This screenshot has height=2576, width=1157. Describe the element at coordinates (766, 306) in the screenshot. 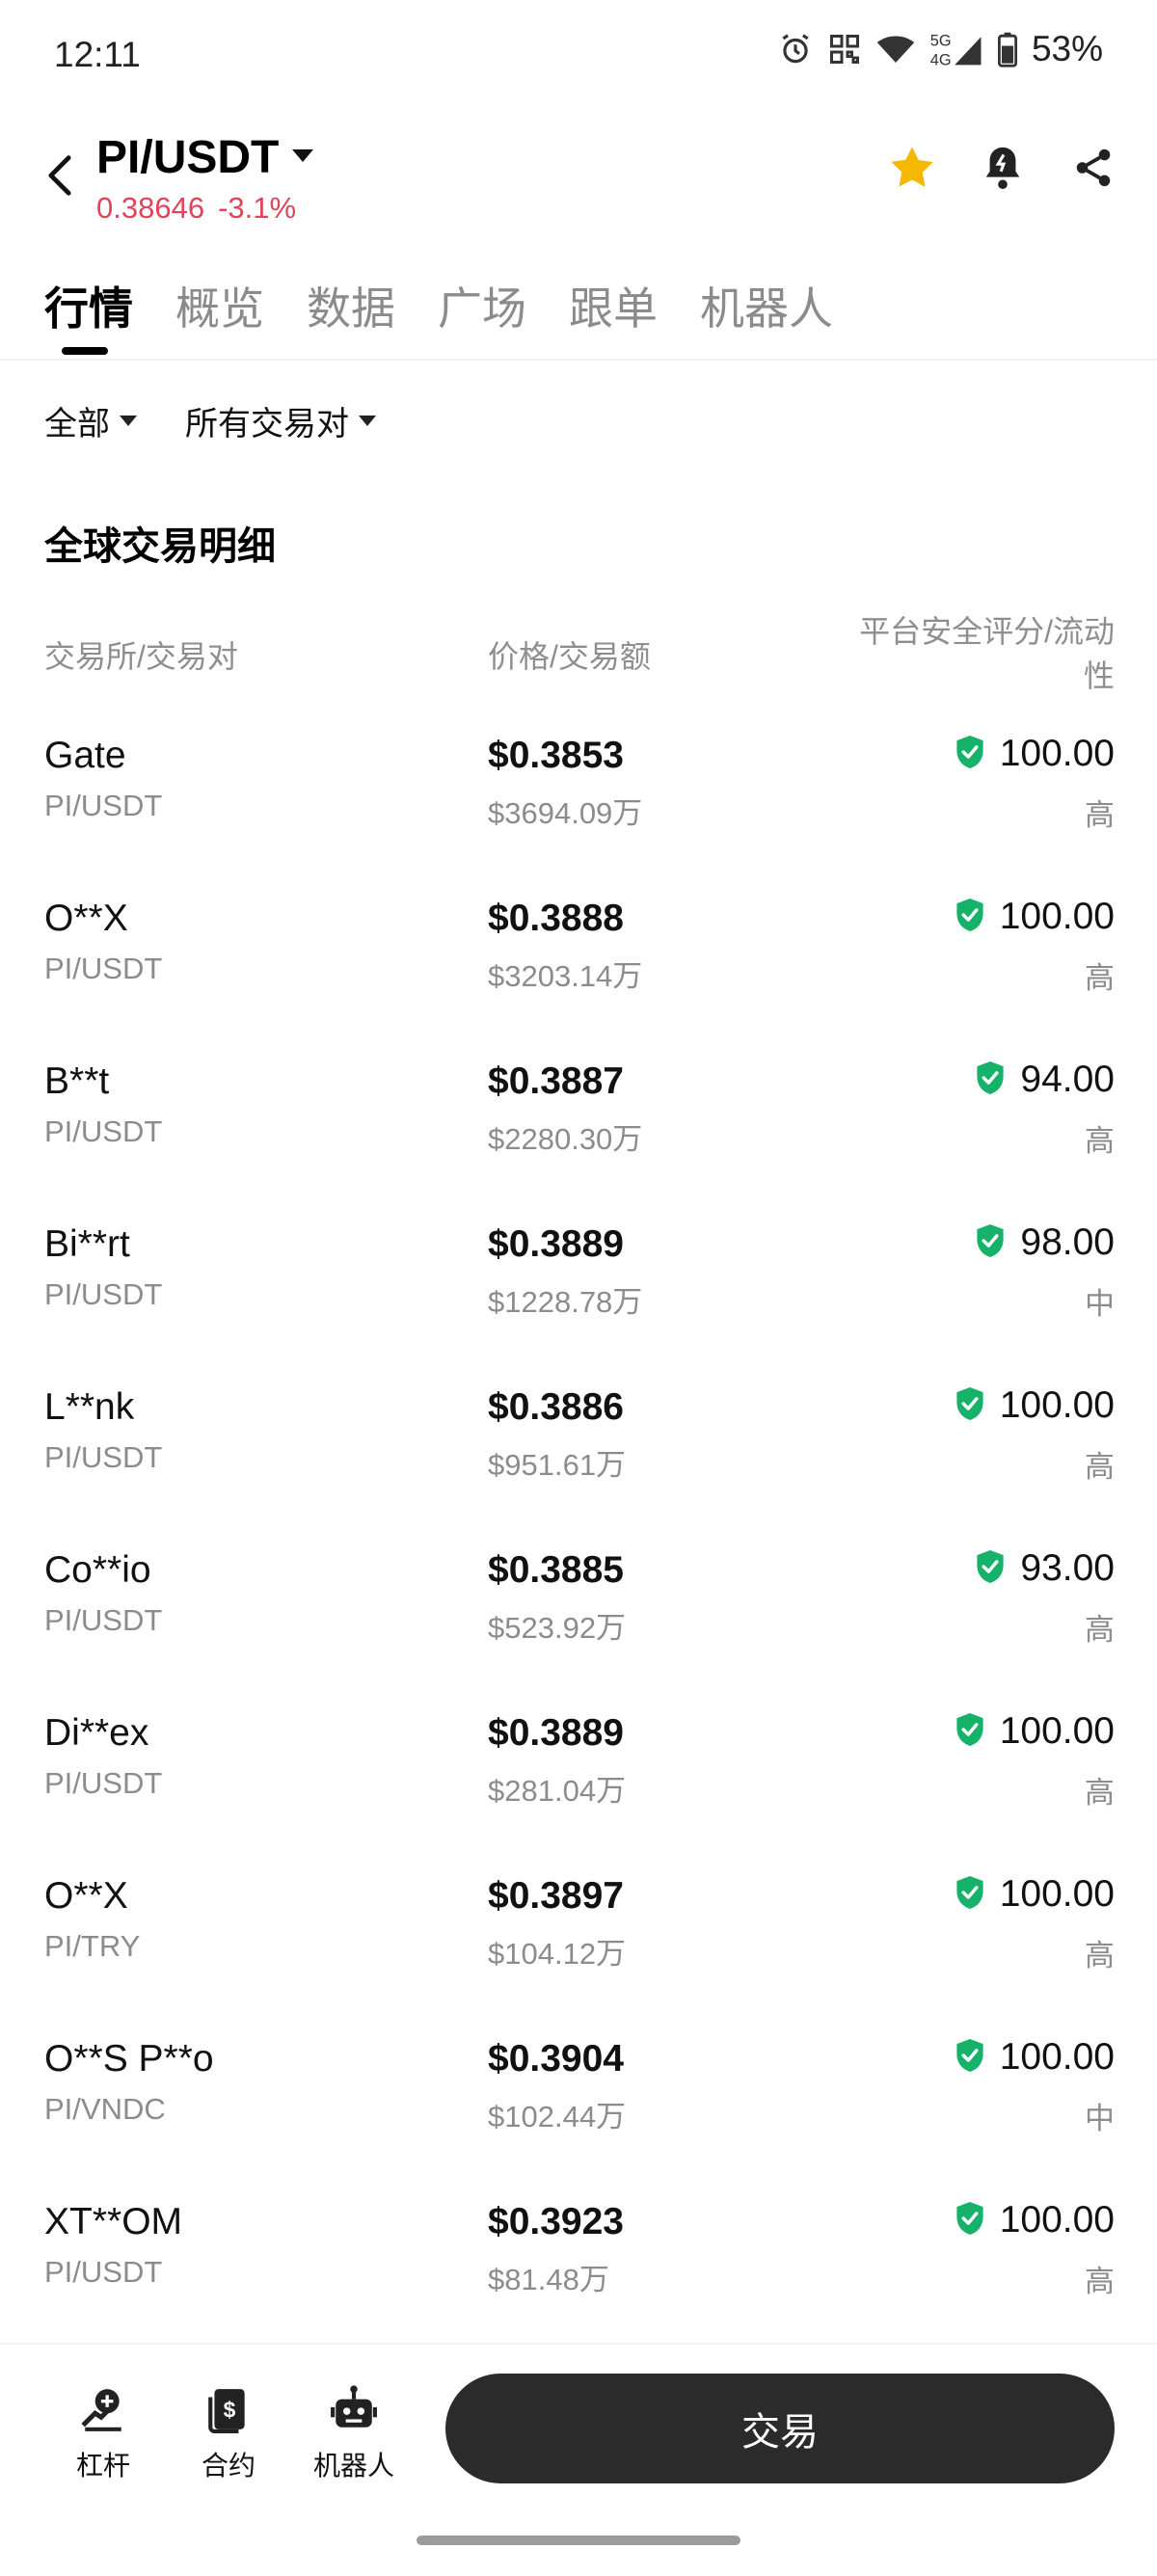

I see `tab-bots: 机器人` at that location.